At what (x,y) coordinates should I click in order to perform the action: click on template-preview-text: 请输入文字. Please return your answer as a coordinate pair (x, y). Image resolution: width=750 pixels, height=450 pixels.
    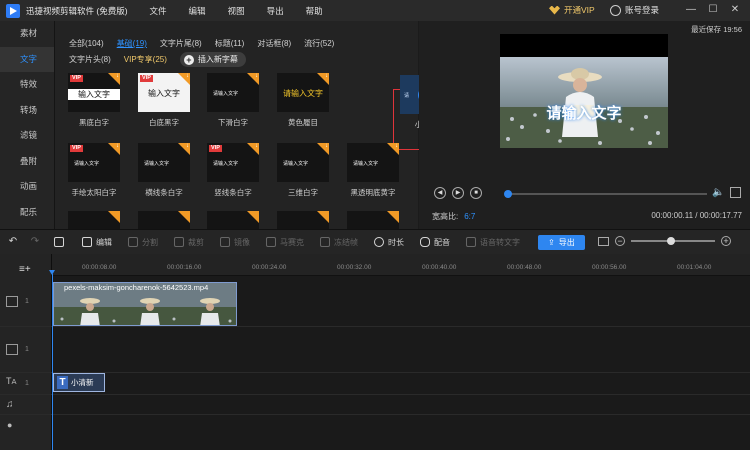
    Looking at the image, I should click on (87, 164).